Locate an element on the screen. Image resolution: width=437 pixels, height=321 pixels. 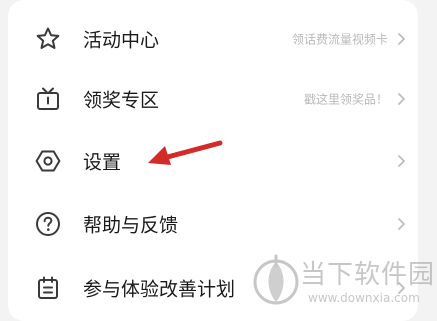
menu-item-label: 设置 is located at coordinates (102, 162).